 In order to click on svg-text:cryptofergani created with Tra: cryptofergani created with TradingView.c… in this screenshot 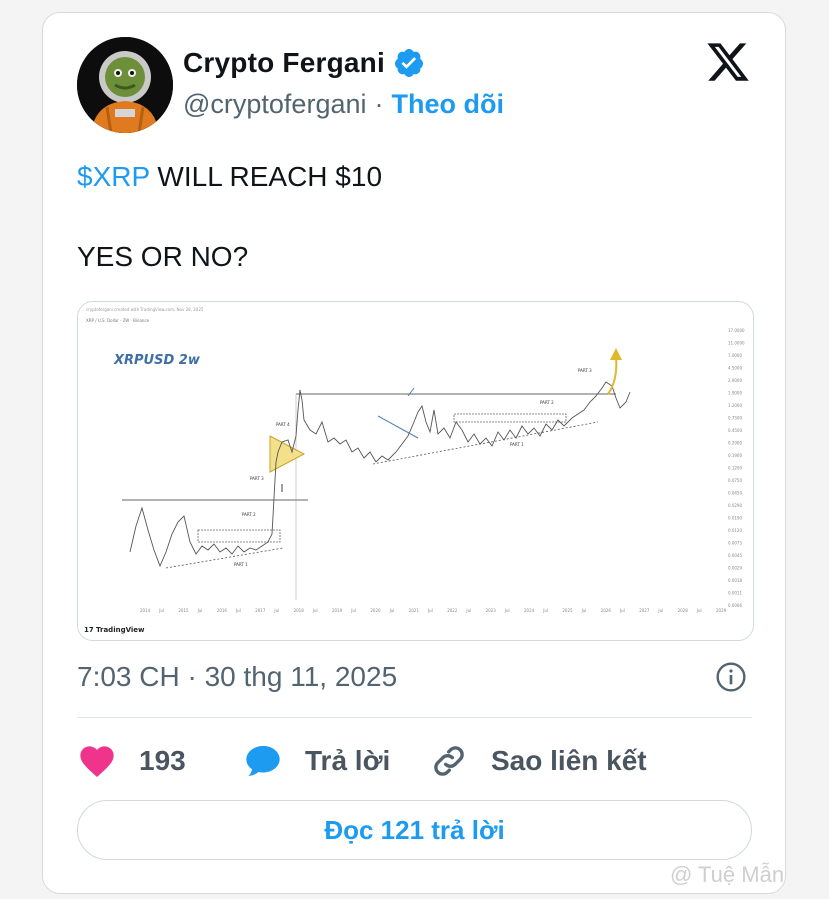, I will do `click(145, 309)`.